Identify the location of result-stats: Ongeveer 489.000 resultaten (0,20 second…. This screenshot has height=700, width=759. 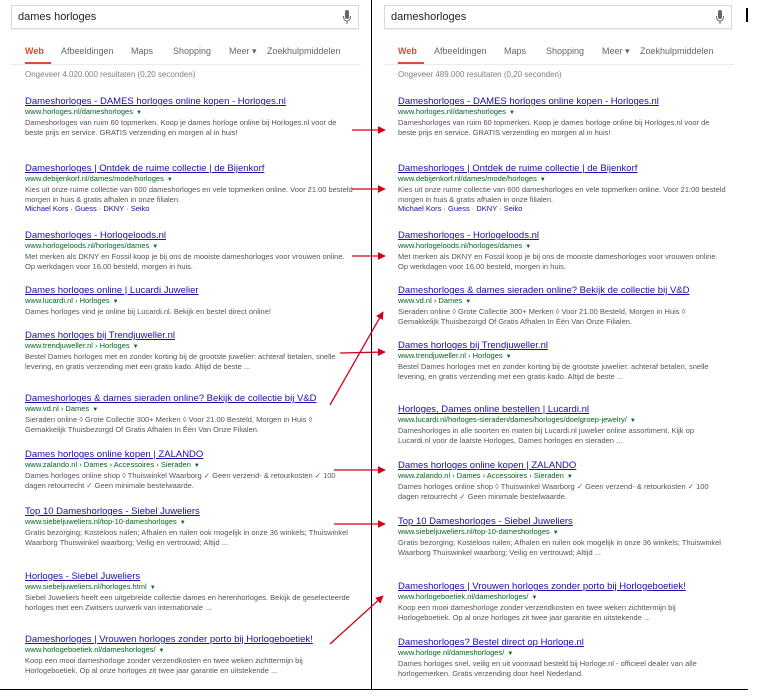
(480, 74).